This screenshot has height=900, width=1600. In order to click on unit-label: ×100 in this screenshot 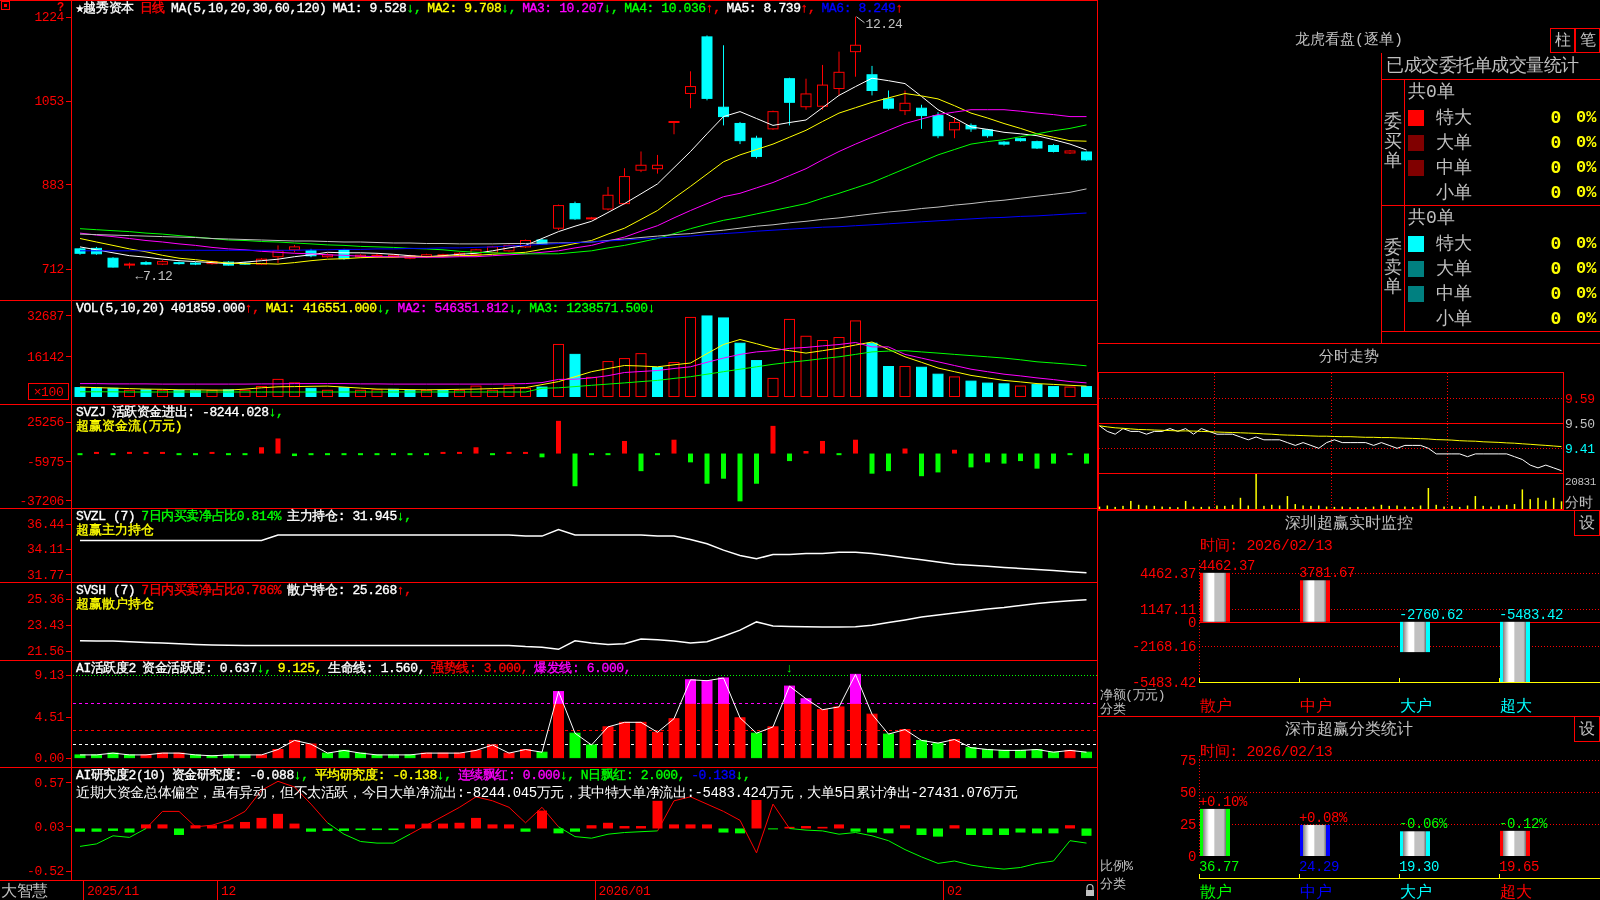, I will do `click(48, 391)`.